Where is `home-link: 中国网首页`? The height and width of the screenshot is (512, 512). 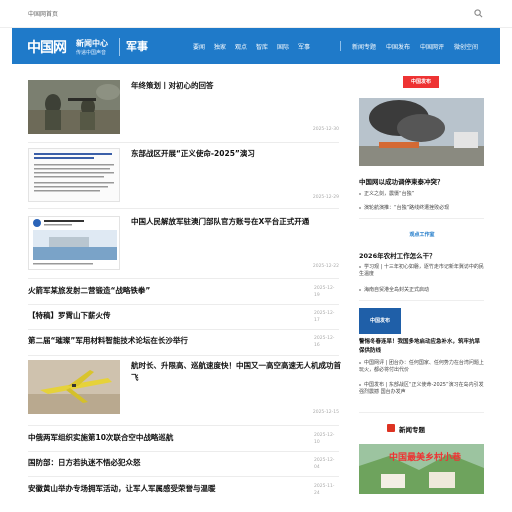 home-link: 中国网首页 is located at coordinates (43, 13).